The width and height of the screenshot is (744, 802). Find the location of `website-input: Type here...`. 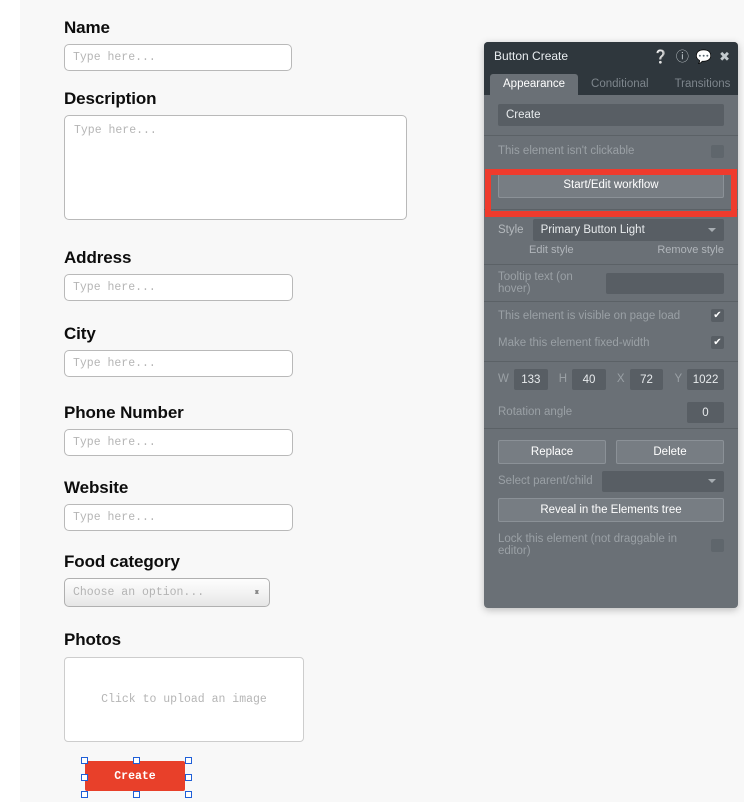

website-input: Type here... is located at coordinates (178, 517).